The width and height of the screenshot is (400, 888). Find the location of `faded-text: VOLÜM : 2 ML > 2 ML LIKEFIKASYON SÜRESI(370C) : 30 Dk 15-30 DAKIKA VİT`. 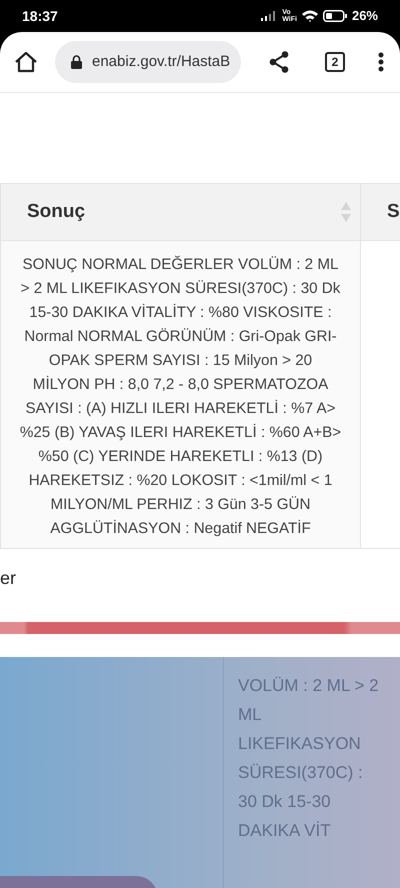

faded-text: VOLÜM : 2 ML > 2 ML LIKEFIKASYON SÜRESI(370C) : 30 Dk 15-30 DAKIKA VİT is located at coordinates (309, 758).